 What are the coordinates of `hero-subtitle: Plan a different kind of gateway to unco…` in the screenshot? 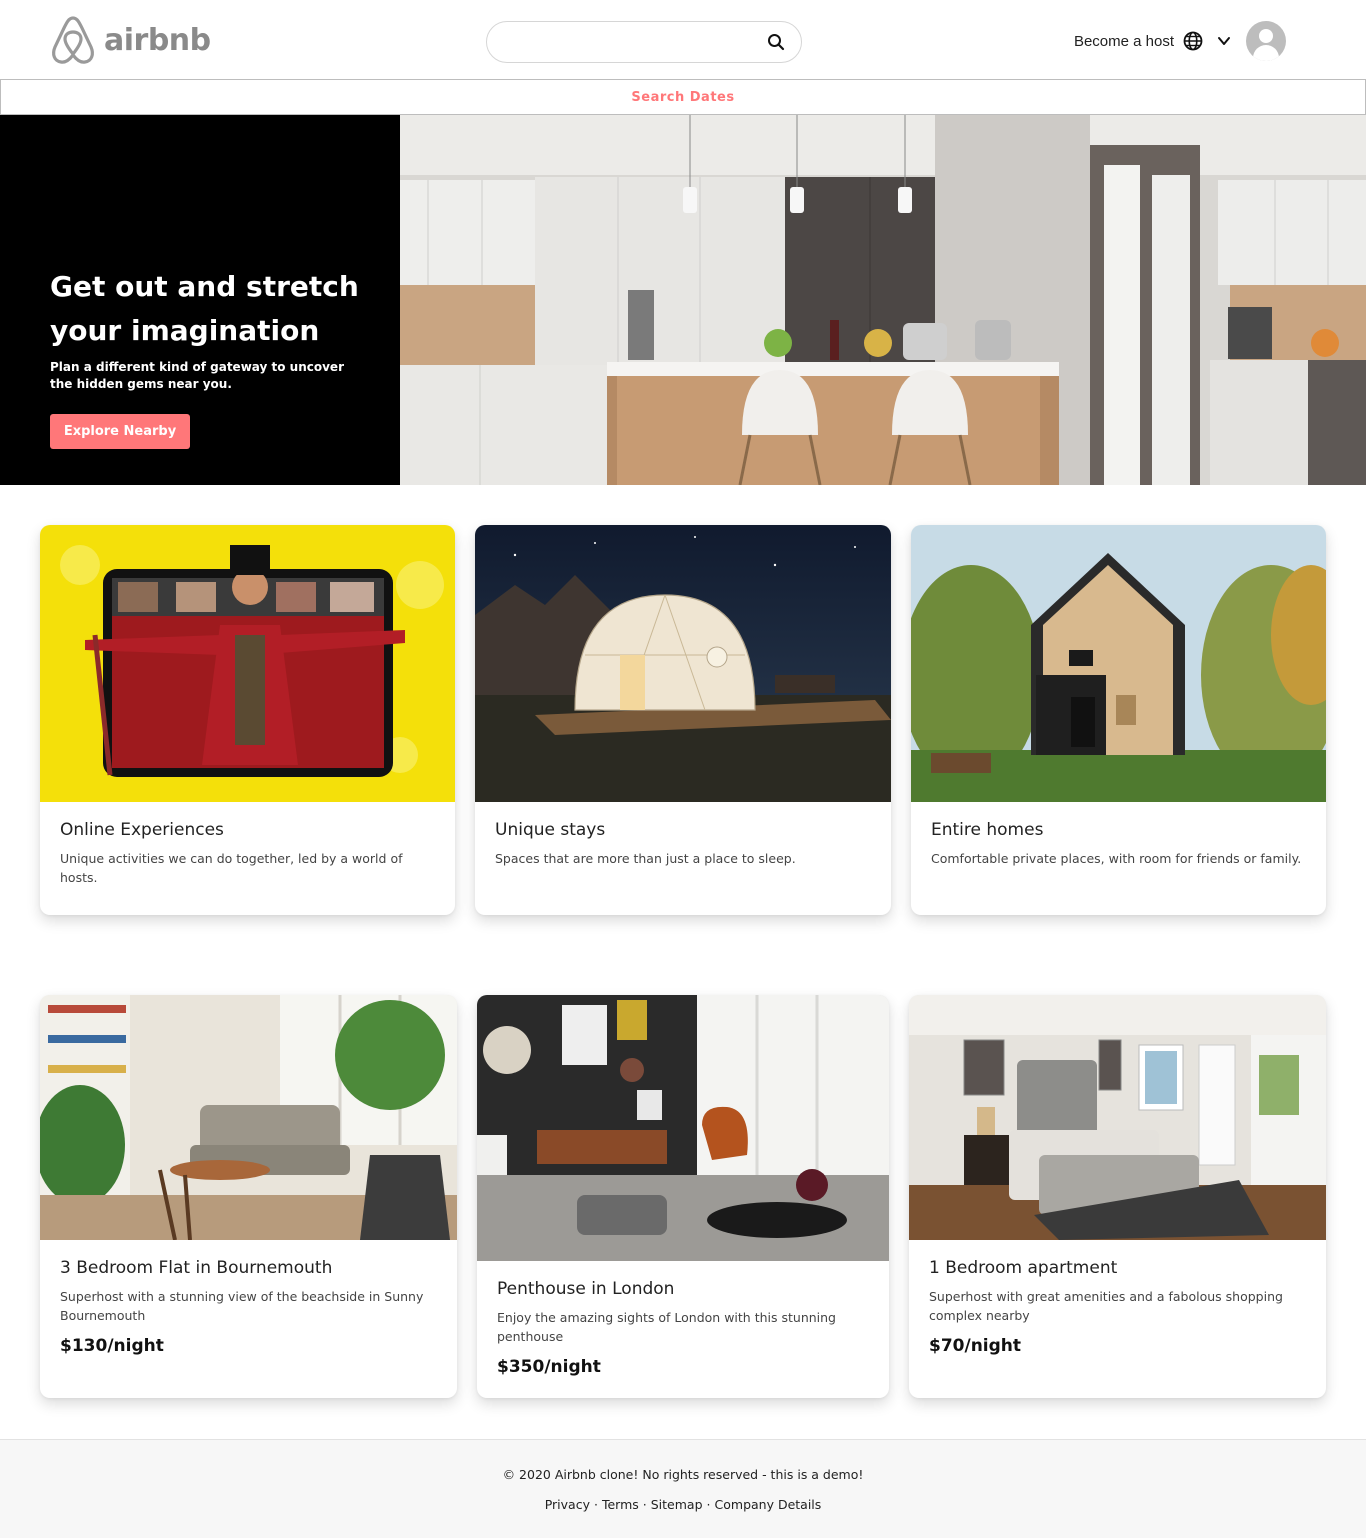 It's located at (197, 375).